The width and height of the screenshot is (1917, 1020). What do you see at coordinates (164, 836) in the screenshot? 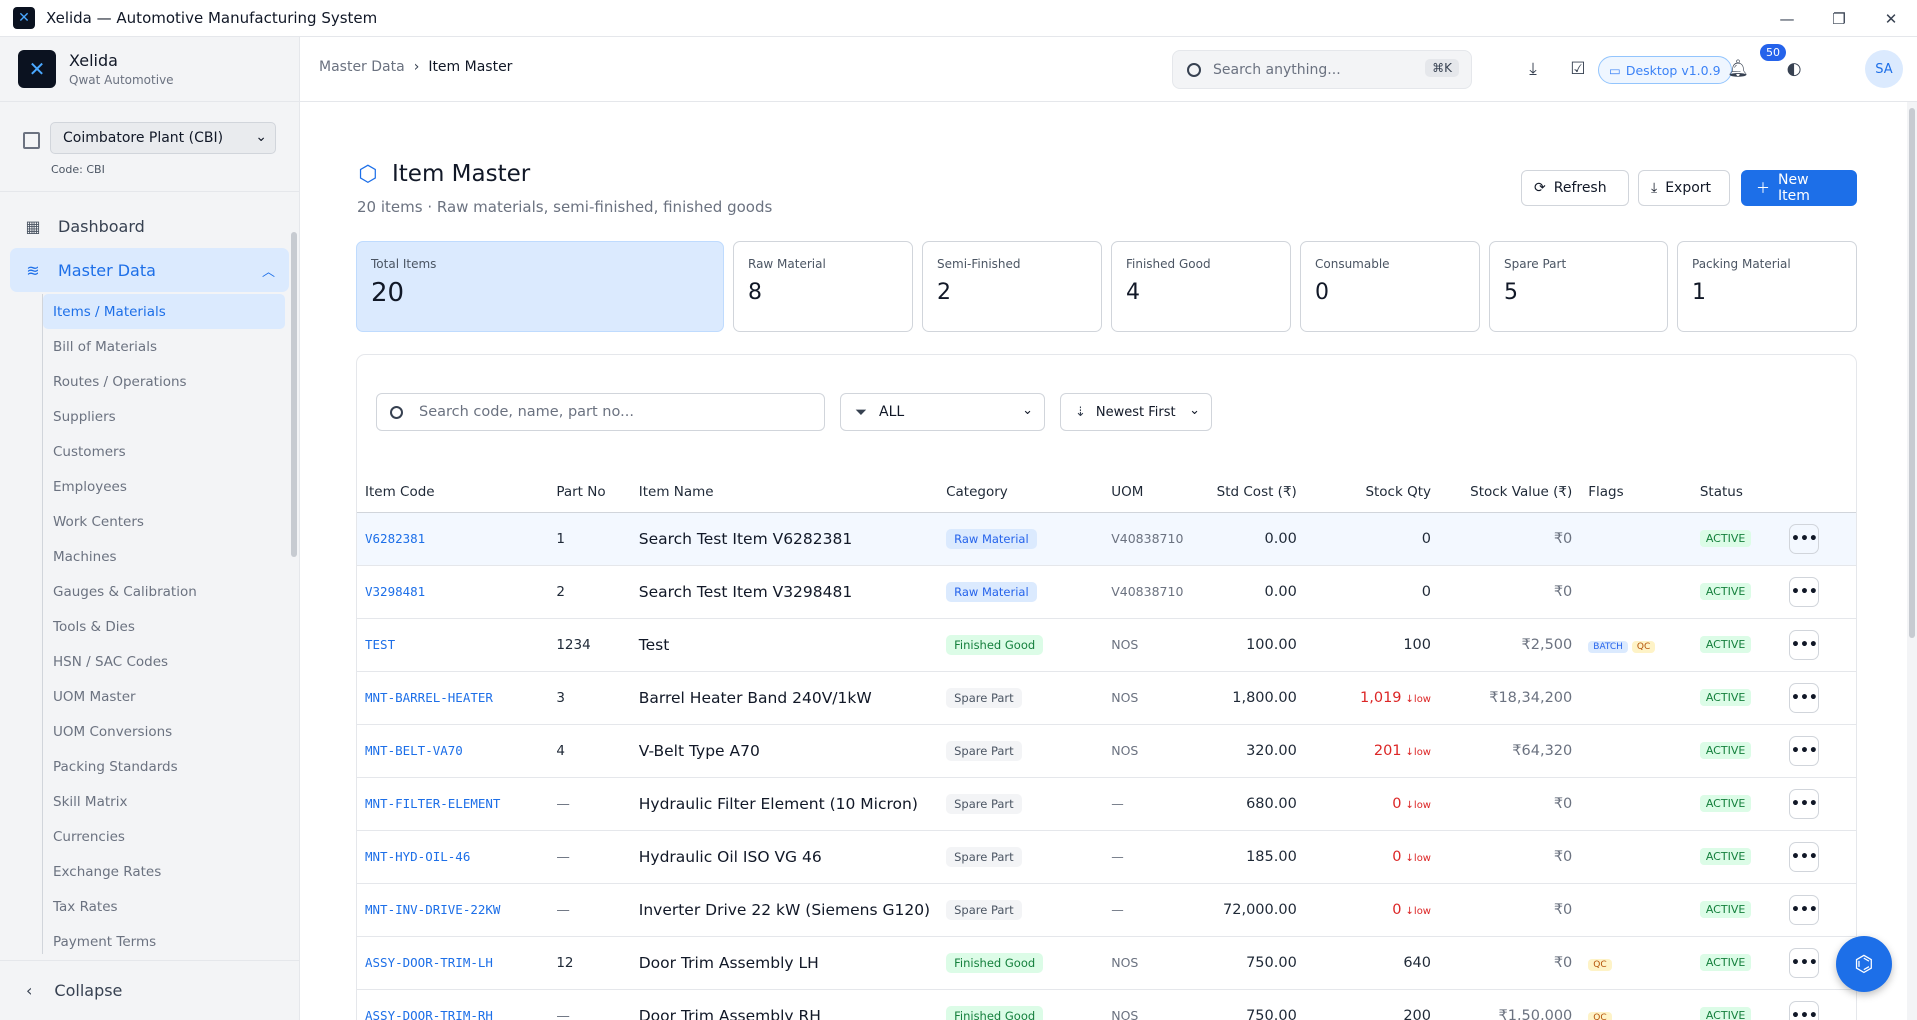
I see `sidebar-subitem-currencies: Currencies` at bounding box center [164, 836].